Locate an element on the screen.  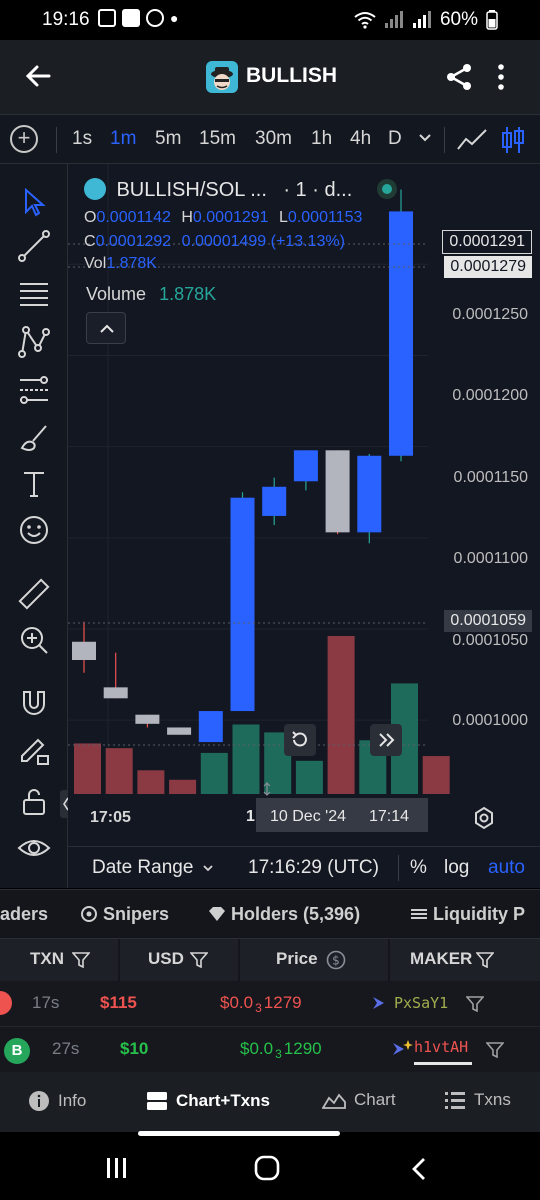
recent-apps-icon is located at coordinates (117, 1168).